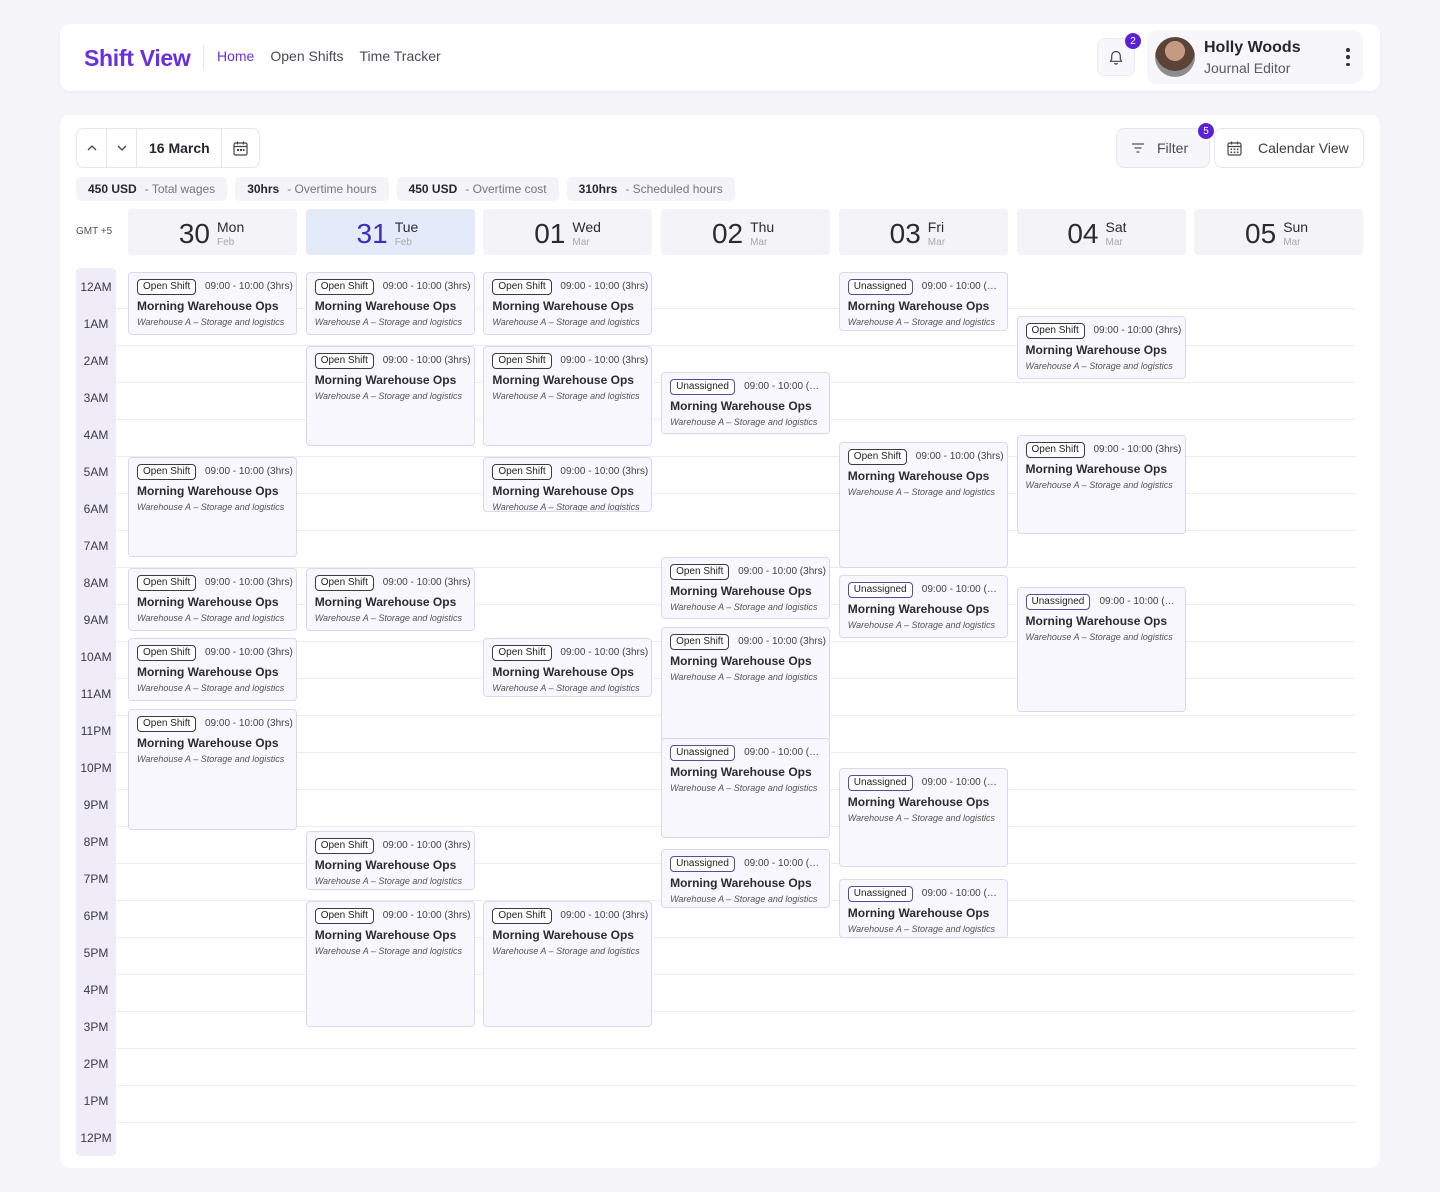 The width and height of the screenshot is (1440, 1192). Describe the element at coordinates (1348, 57) in the screenshot. I see `more-options-icon` at that location.